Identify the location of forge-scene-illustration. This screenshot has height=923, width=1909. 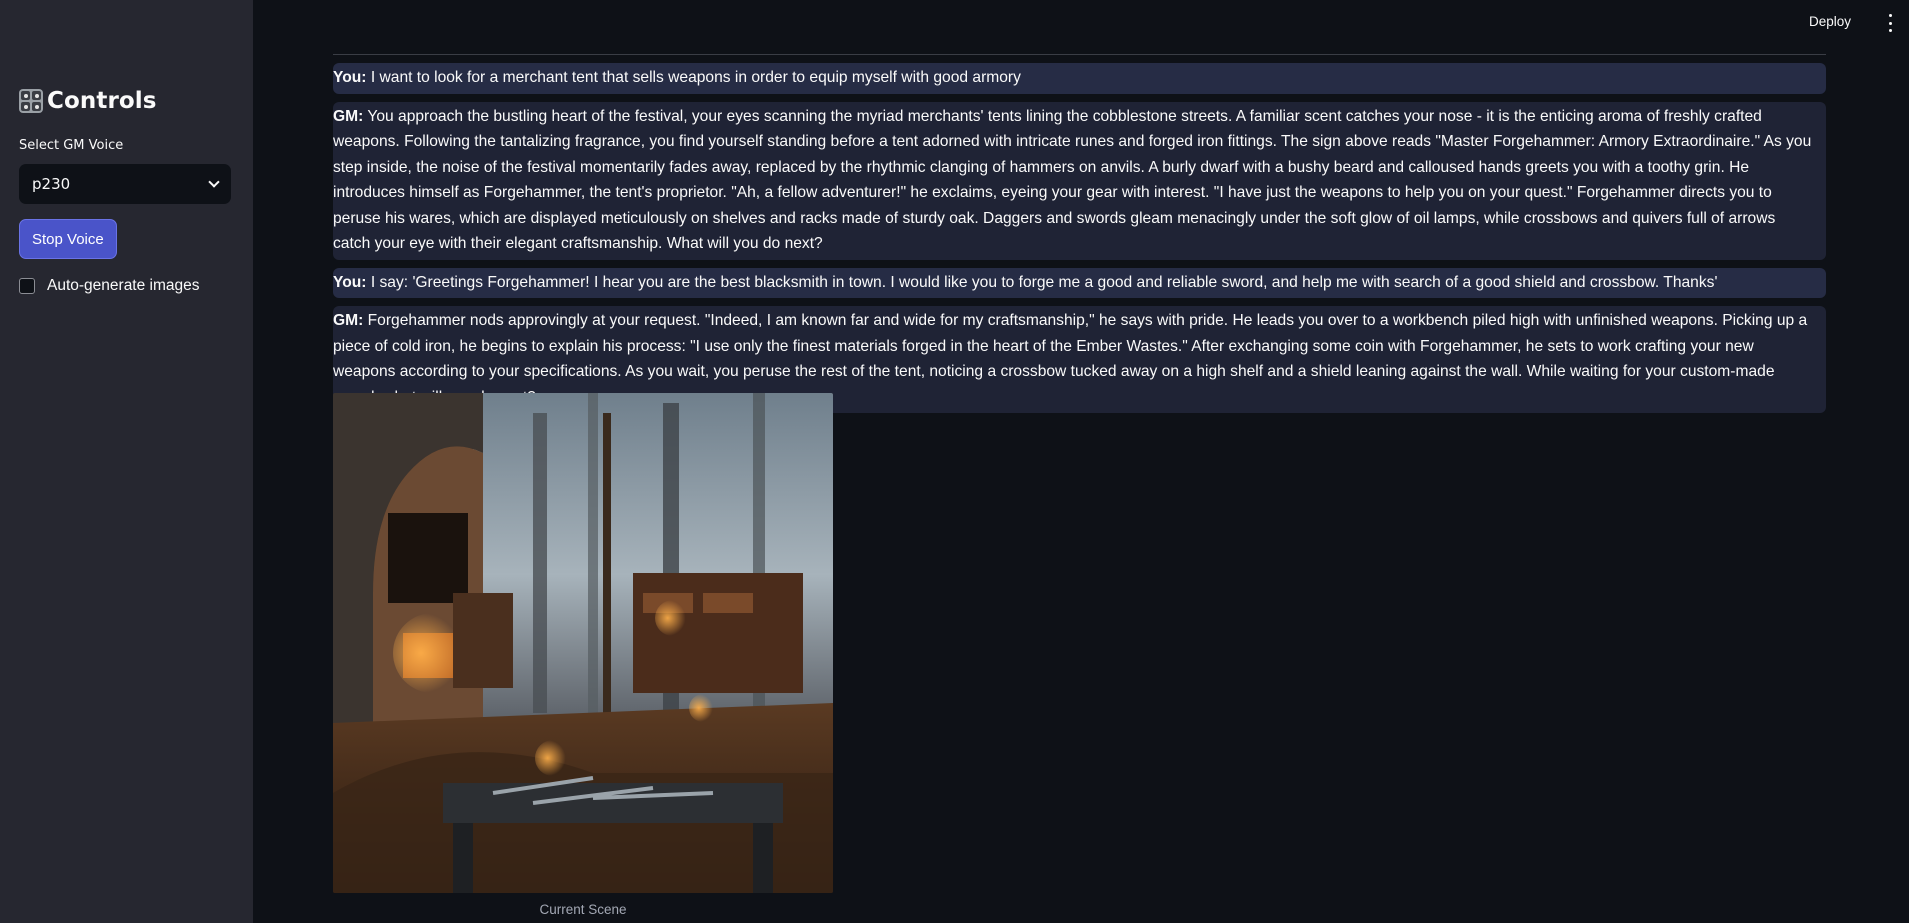
(583, 643).